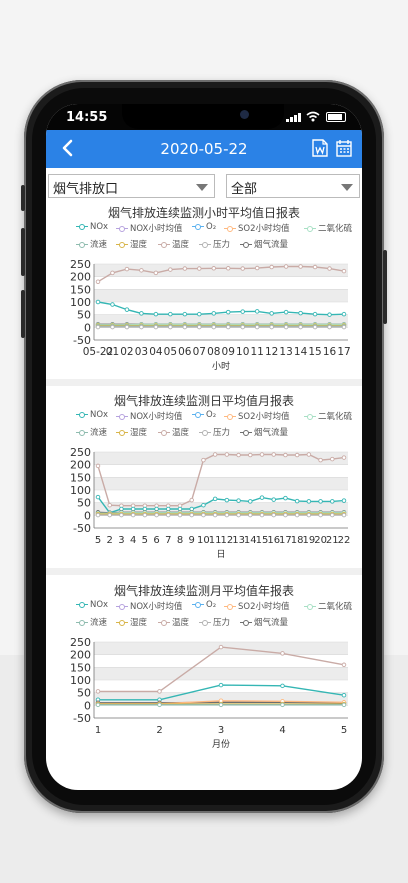  I want to click on station-select: 烟气排放口, so click(131, 186).